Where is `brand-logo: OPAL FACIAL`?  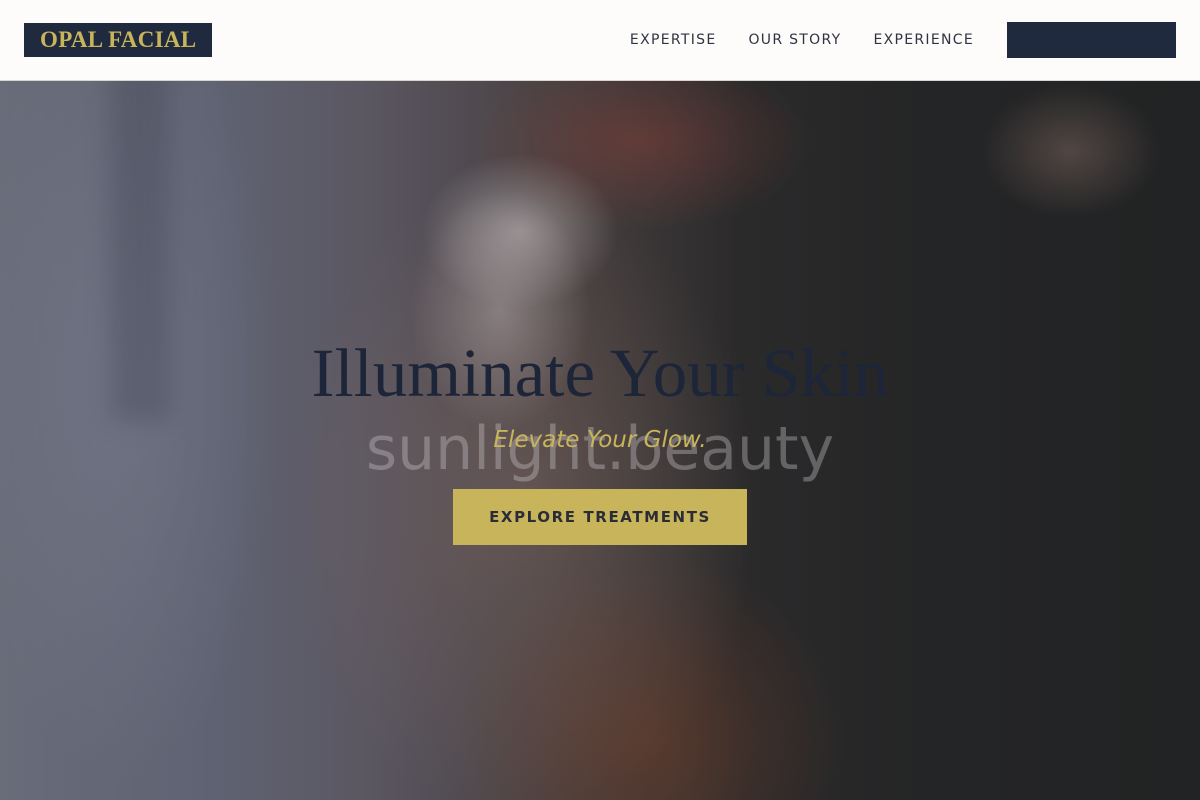
brand-logo: OPAL FACIAL is located at coordinates (118, 40).